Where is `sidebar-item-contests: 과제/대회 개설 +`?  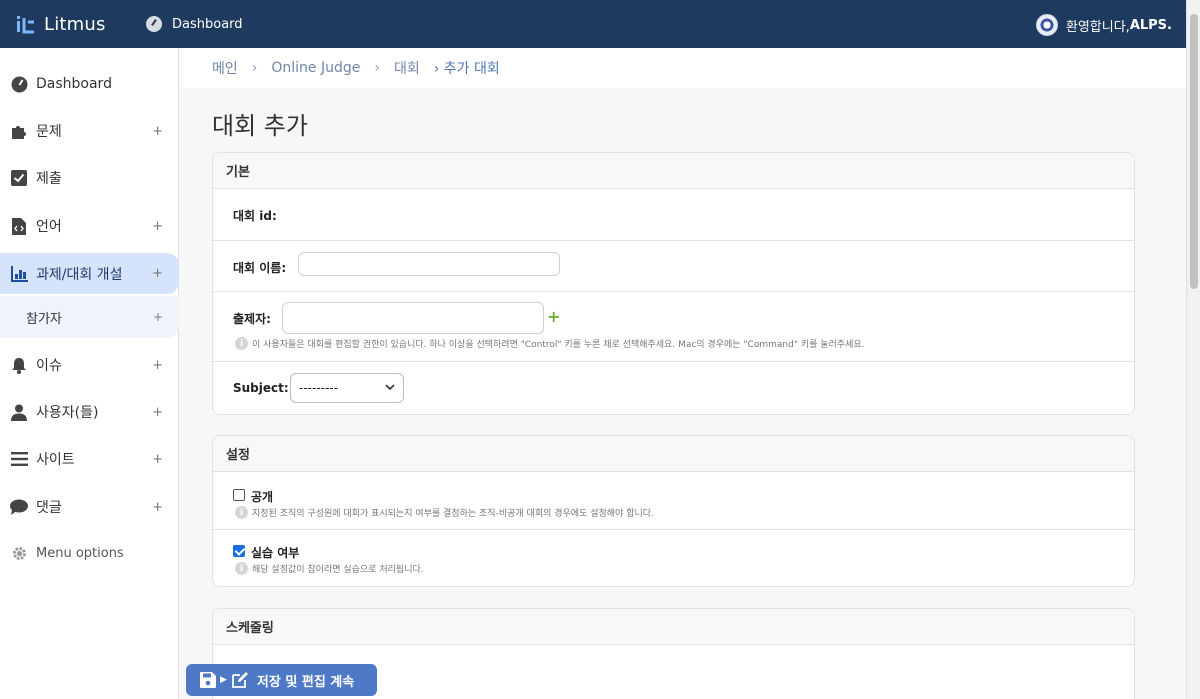 sidebar-item-contests: 과제/대회 개설 + is located at coordinates (89, 273).